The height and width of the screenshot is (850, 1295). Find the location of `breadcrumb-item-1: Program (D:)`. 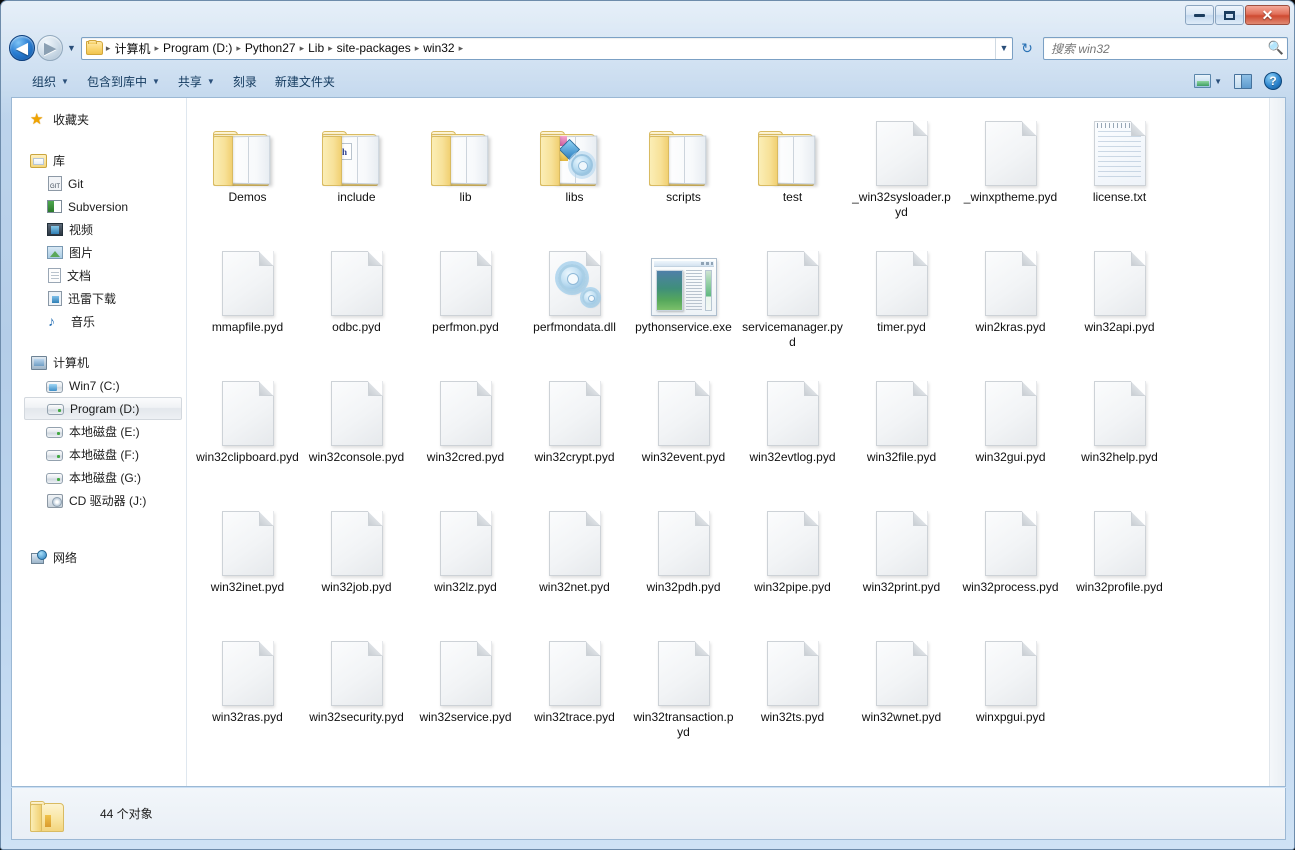

breadcrumb-item-1: Program (D:) is located at coordinates (197, 48).